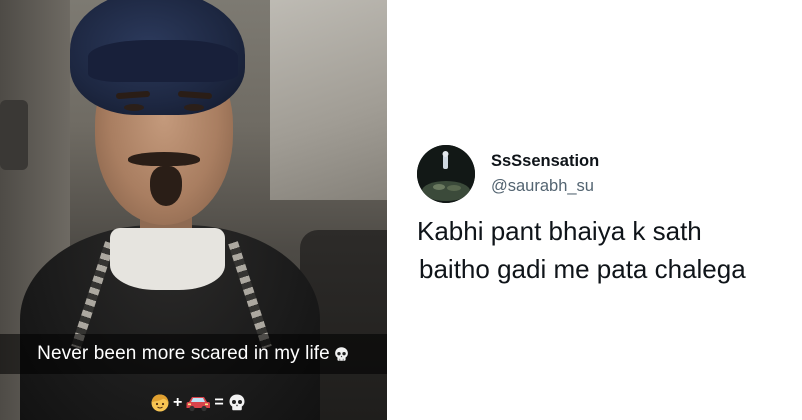 Image resolution: width=802 pixels, height=420 pixels. Describe the element at coordinates (237, 402) in the screenshot. I see `skull-emoji-icon` at that location.